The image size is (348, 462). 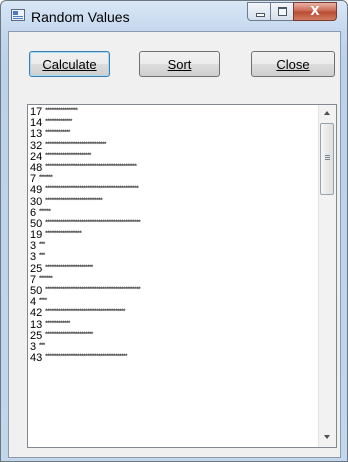 I want to click on close-window-button: X, so click(x=315, y=11).